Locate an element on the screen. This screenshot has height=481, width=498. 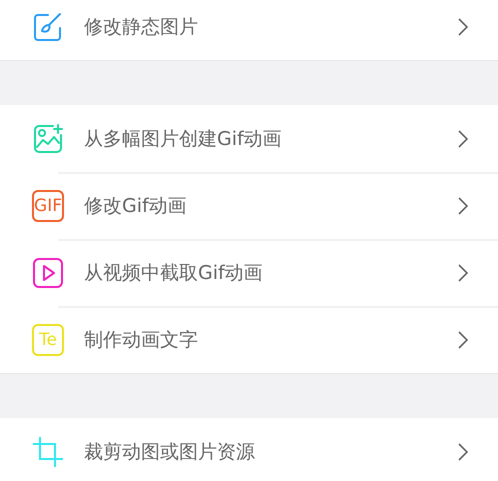
play-icon is located at coordinates (48, 272).